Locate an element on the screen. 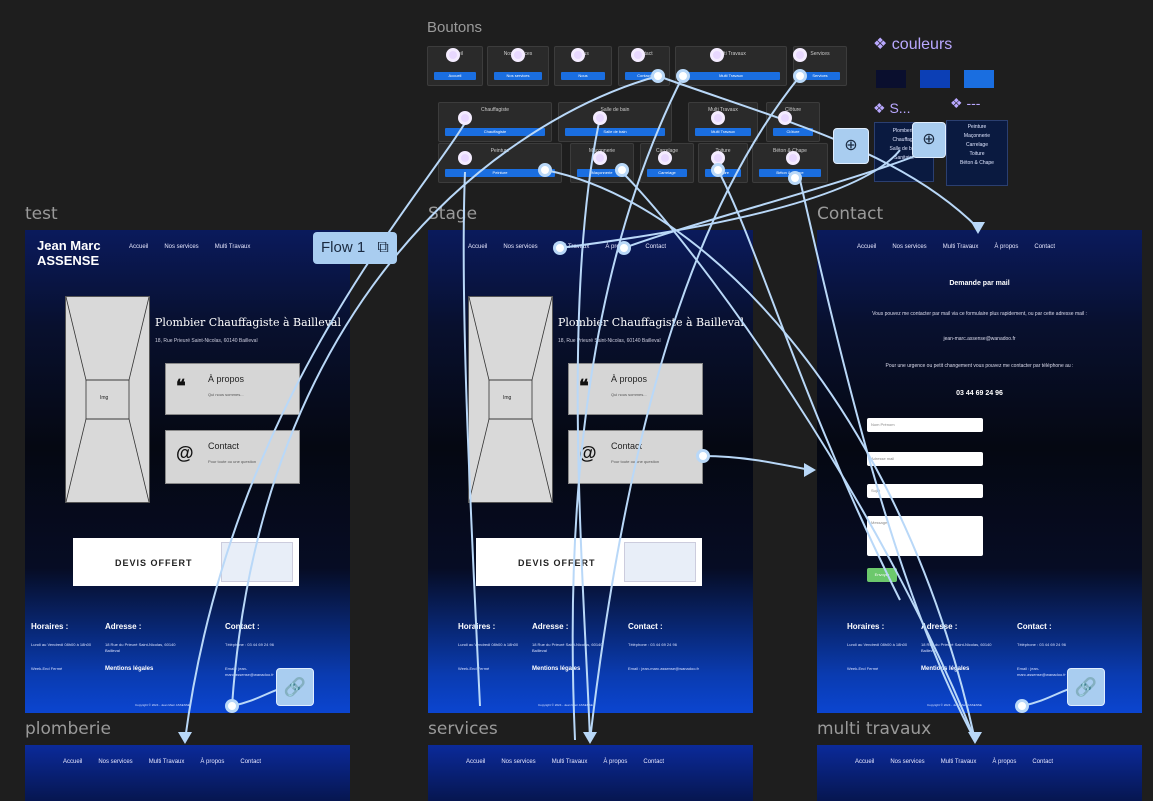  menu-item: Maçonnerie is located at coordinates (977, 136).